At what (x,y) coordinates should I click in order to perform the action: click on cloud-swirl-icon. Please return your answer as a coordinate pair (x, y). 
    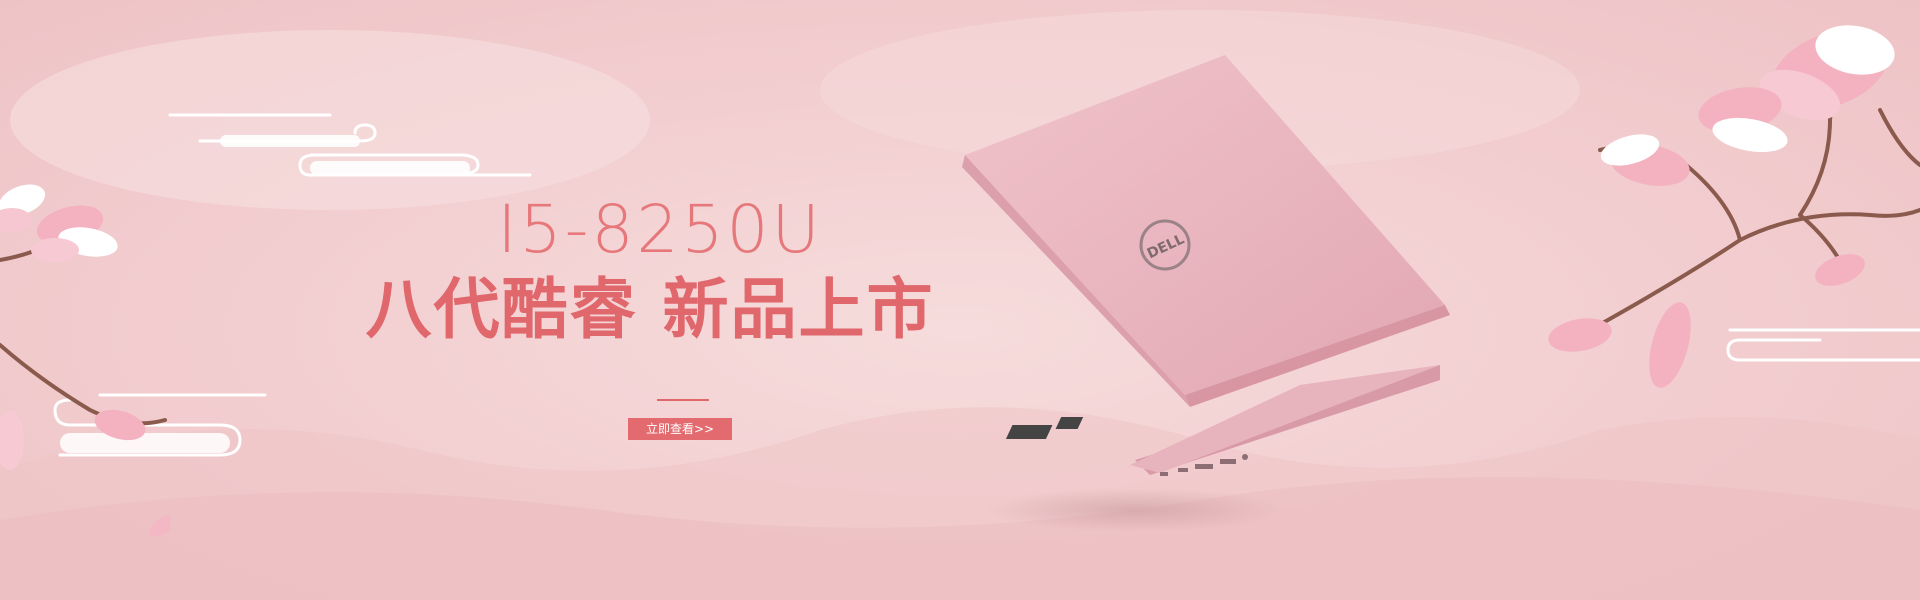
    Looking at the image, I should click on (350, 145).